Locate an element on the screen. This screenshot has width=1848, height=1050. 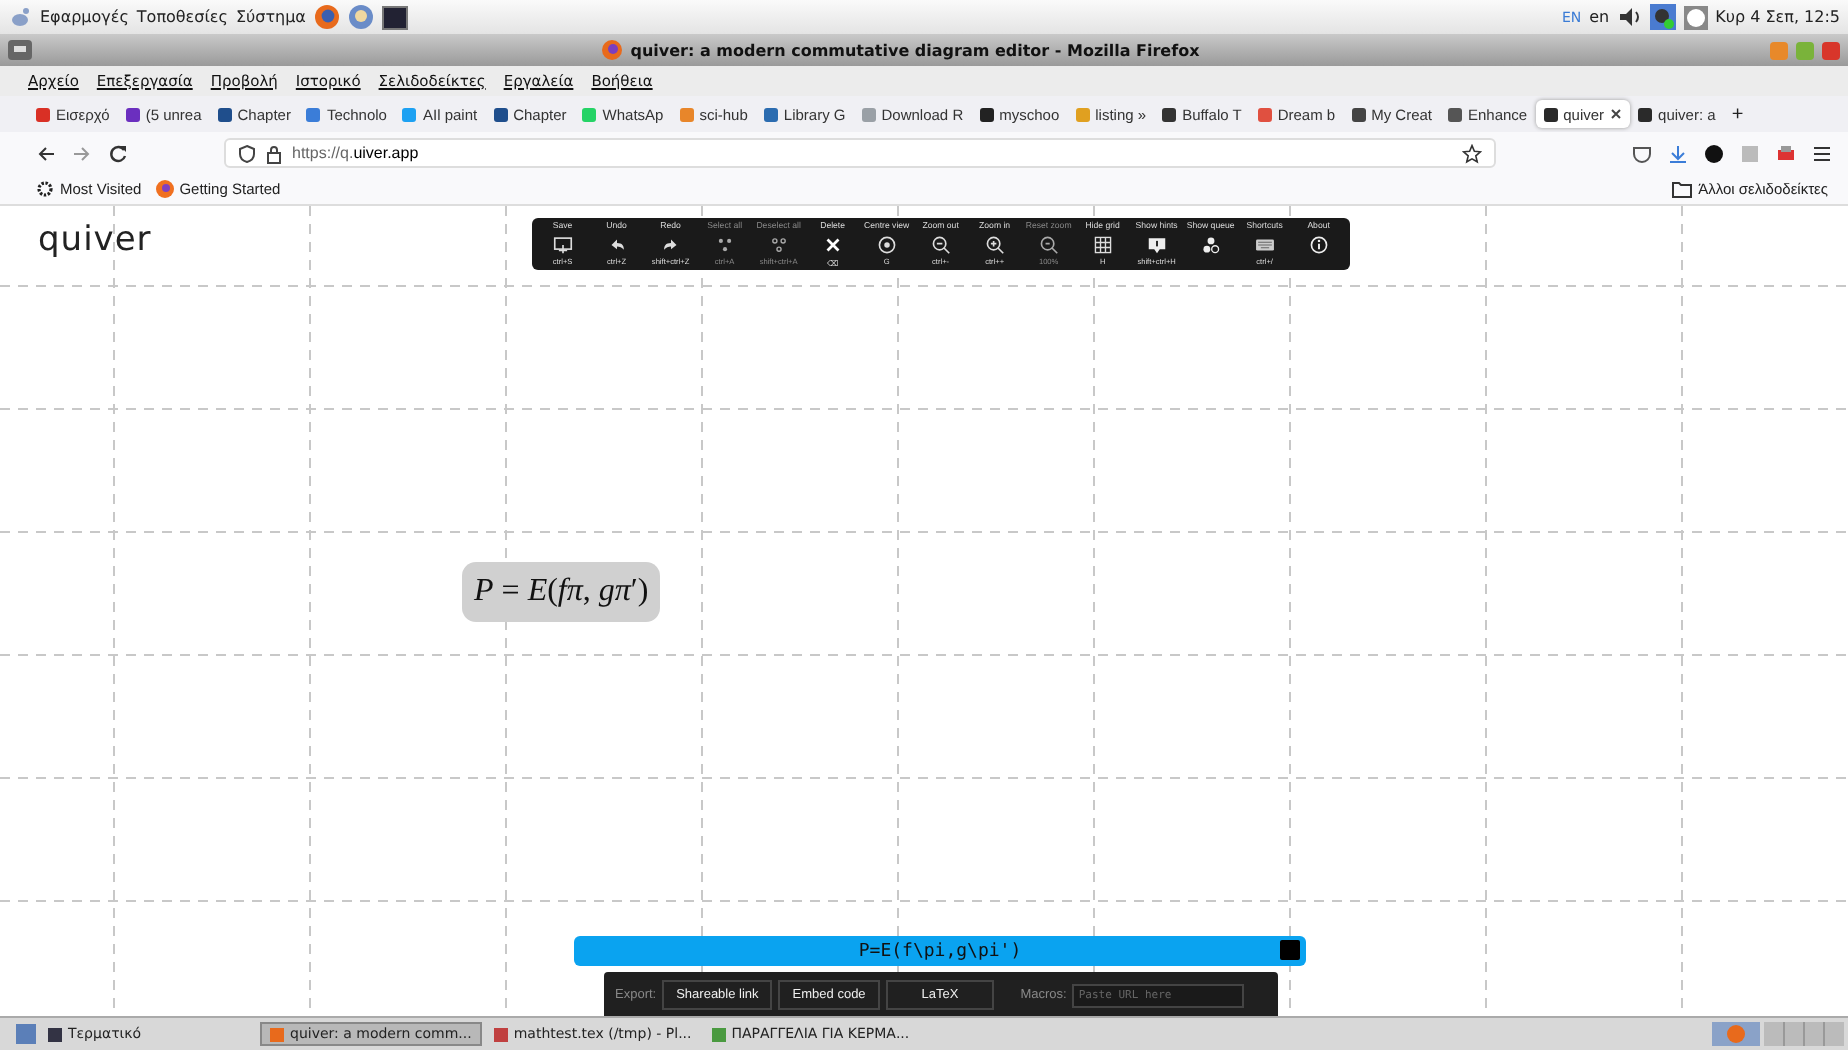
zoom-in-icon is located at coordinates (994, 245).